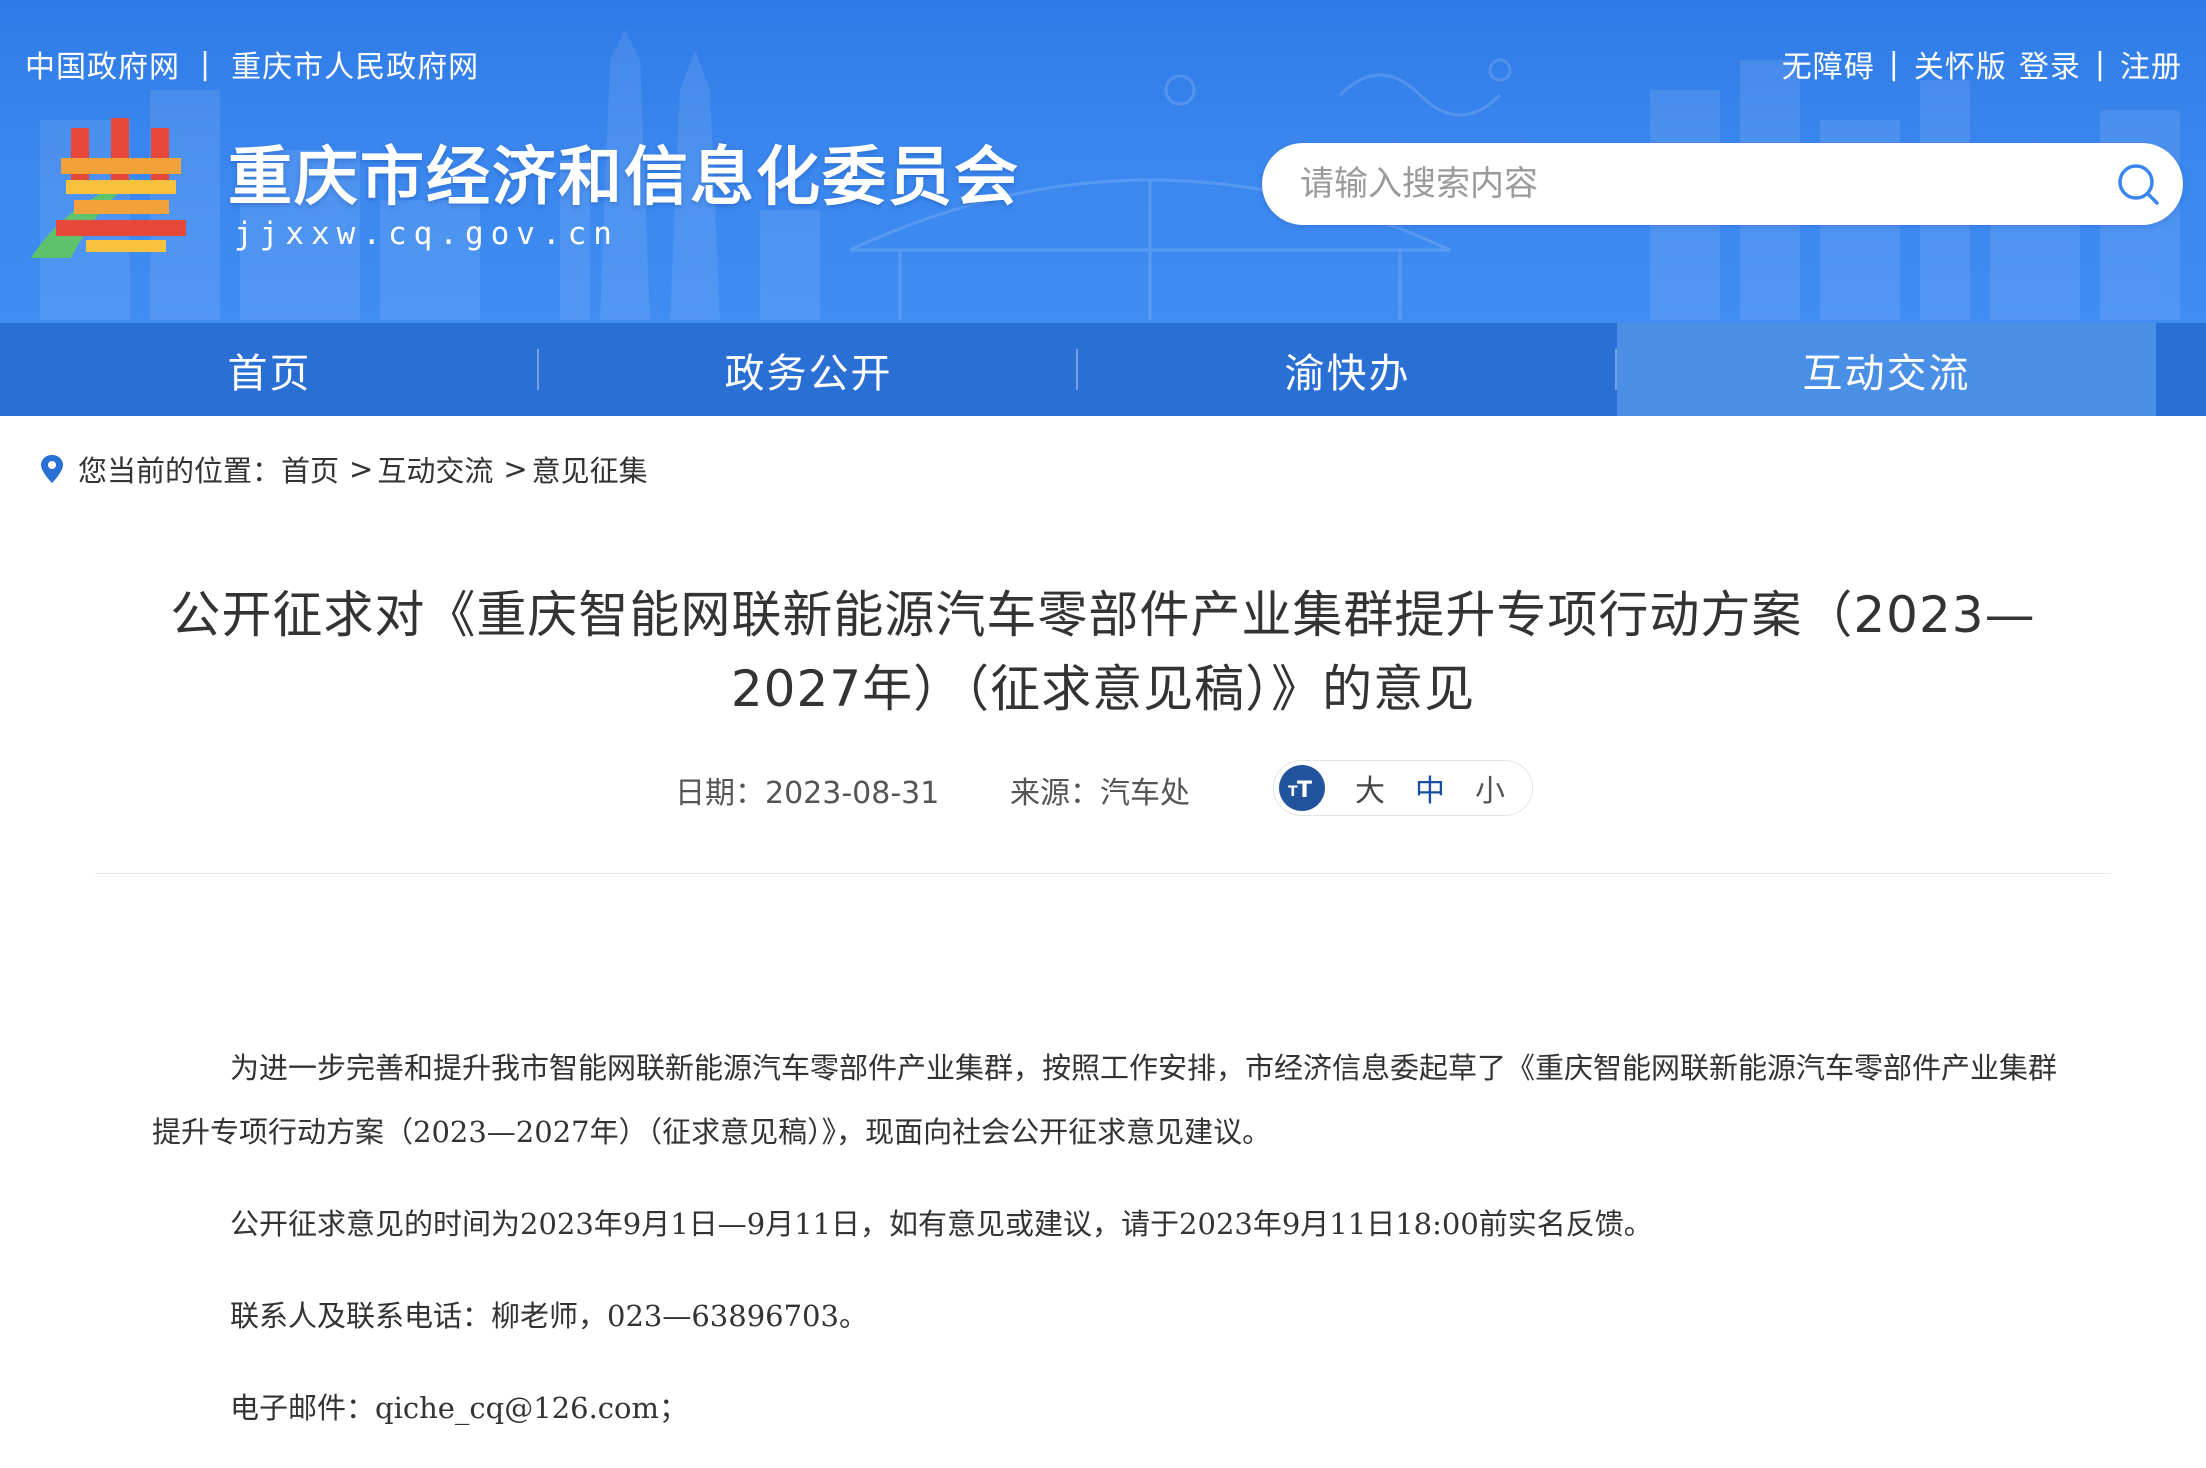  What do you see at coordinates (1403, 788) in the screenshot?
I see `font-size-switcher: T T 大 中 小` at bounding box center [1403, 788].